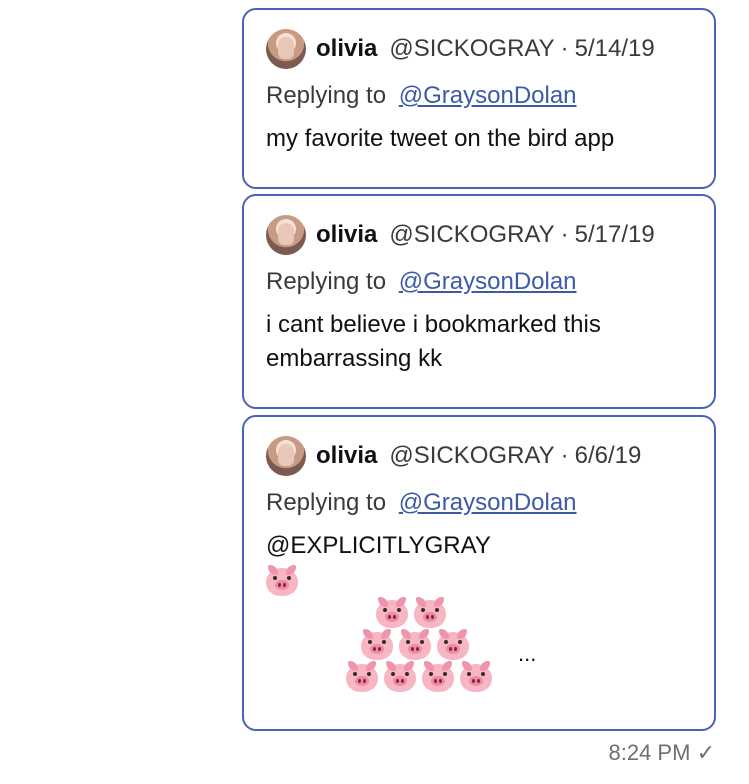  Describe the element at coordinates (615, 235) in the screenshot. I see `tweet-date: 5/17/19` at that location.